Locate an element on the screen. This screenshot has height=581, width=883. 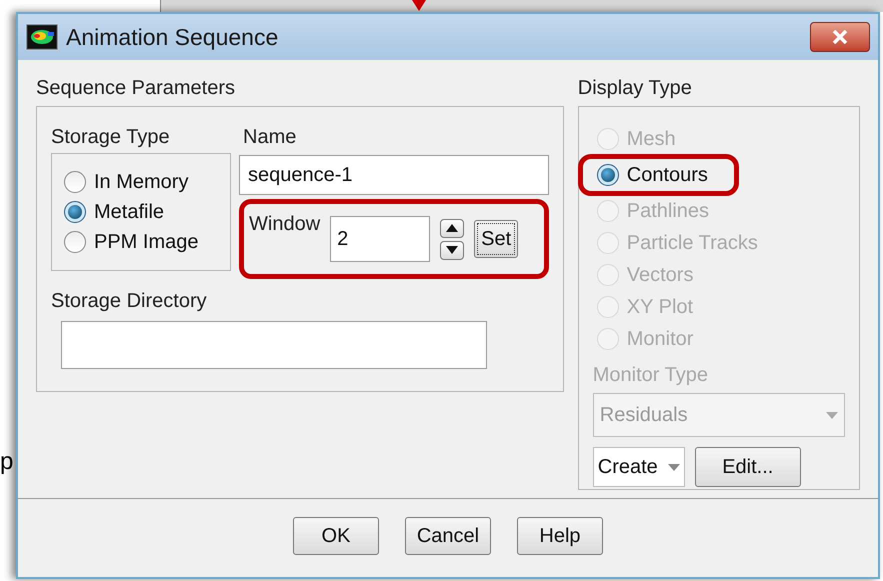
name-field: sequence-1 is located at coordinates (394, 175).